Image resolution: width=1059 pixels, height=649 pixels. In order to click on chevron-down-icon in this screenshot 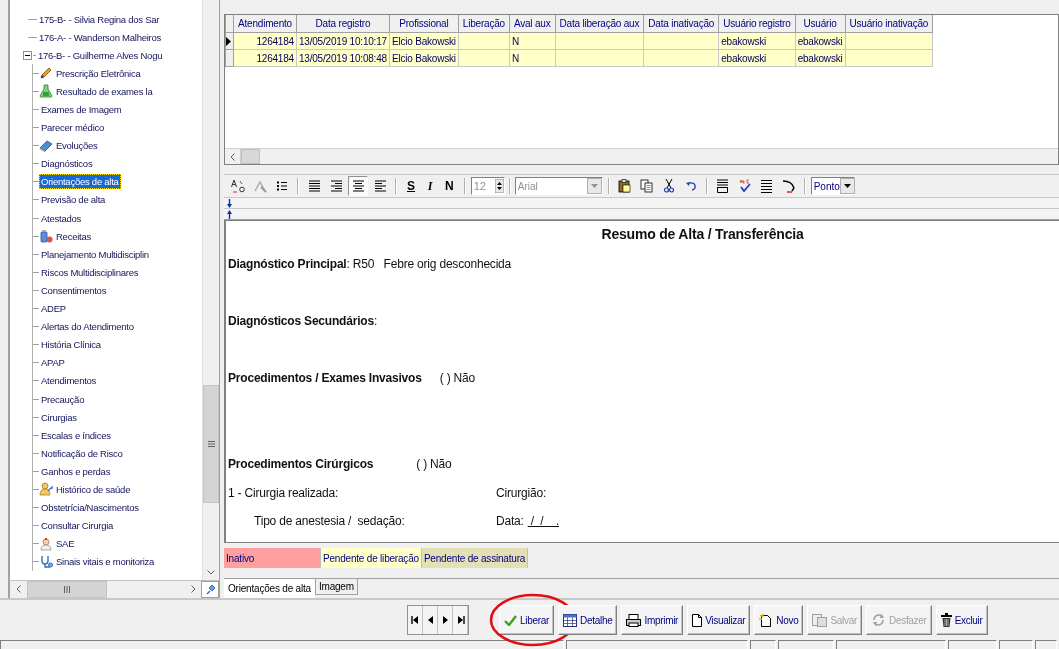, I will do `click(211, 572)`.